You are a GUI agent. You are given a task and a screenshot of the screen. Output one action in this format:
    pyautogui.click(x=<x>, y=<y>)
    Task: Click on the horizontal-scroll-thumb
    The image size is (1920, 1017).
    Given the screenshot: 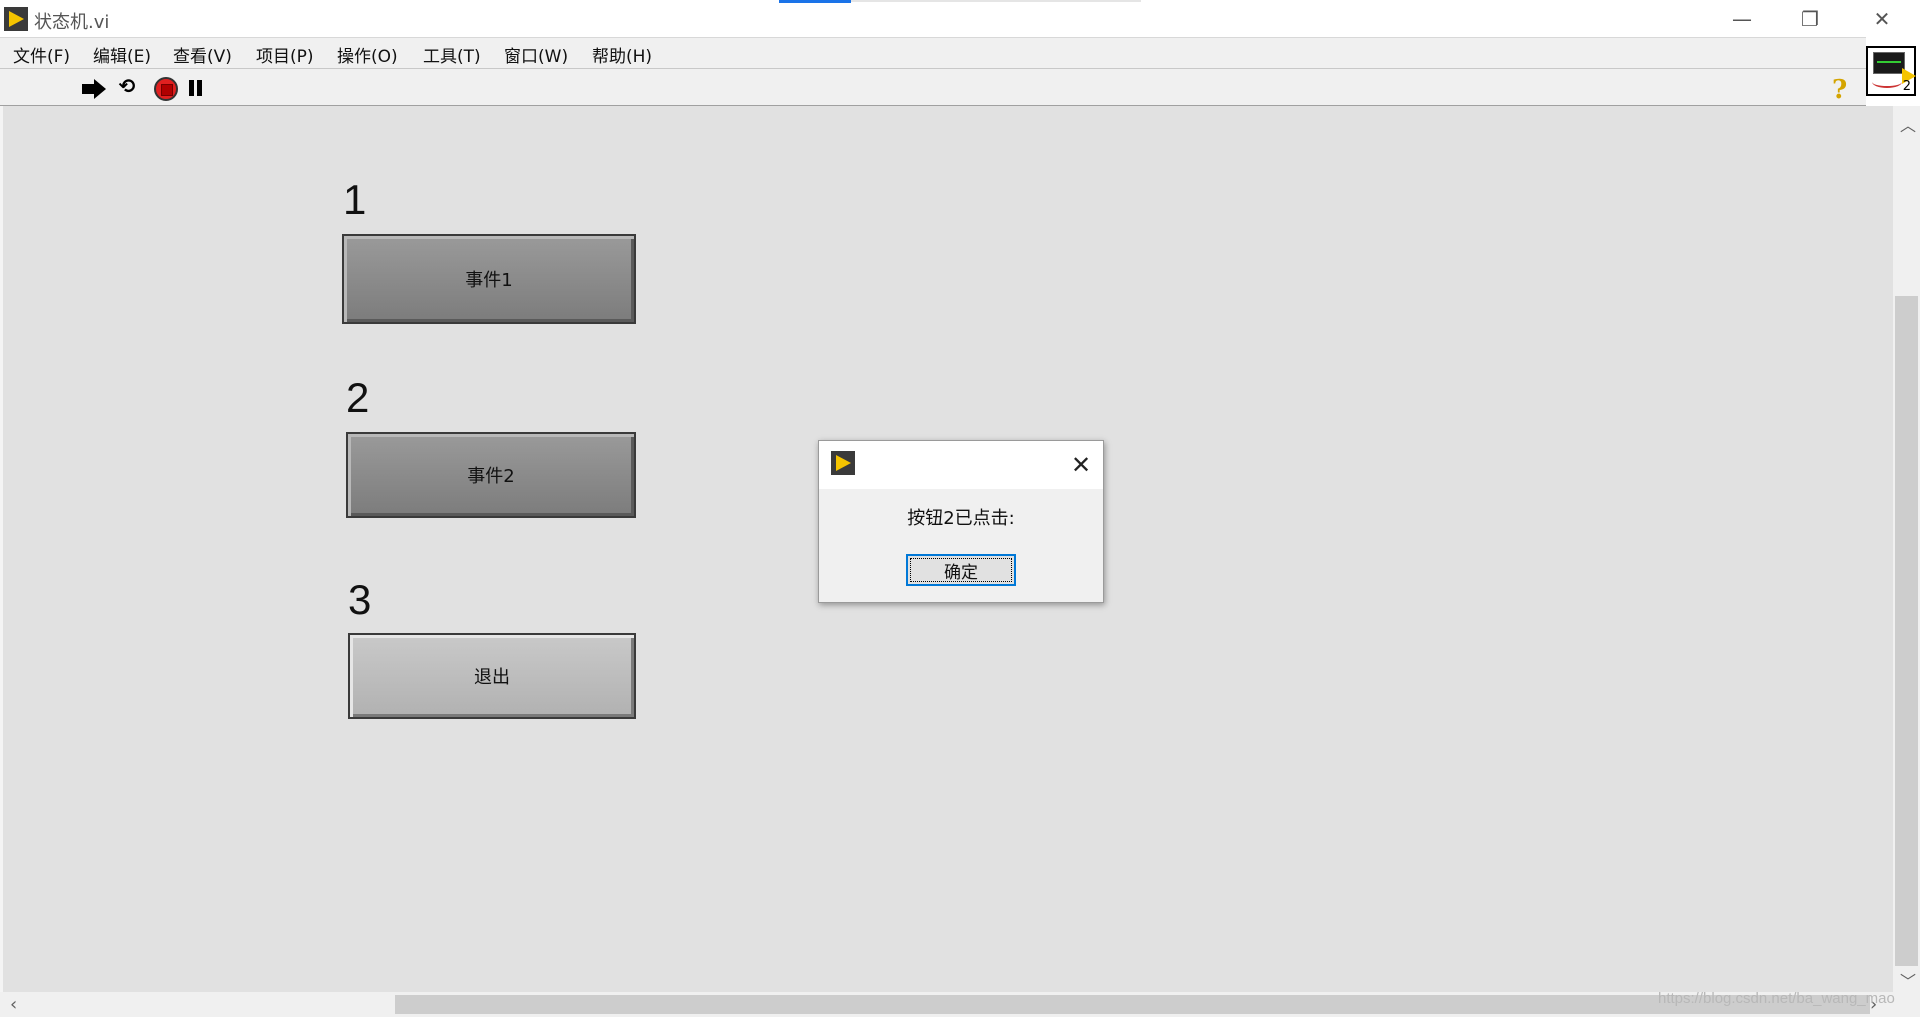 What is the action you would take?
    pyautogui.click(x=1132, y=1004)
    